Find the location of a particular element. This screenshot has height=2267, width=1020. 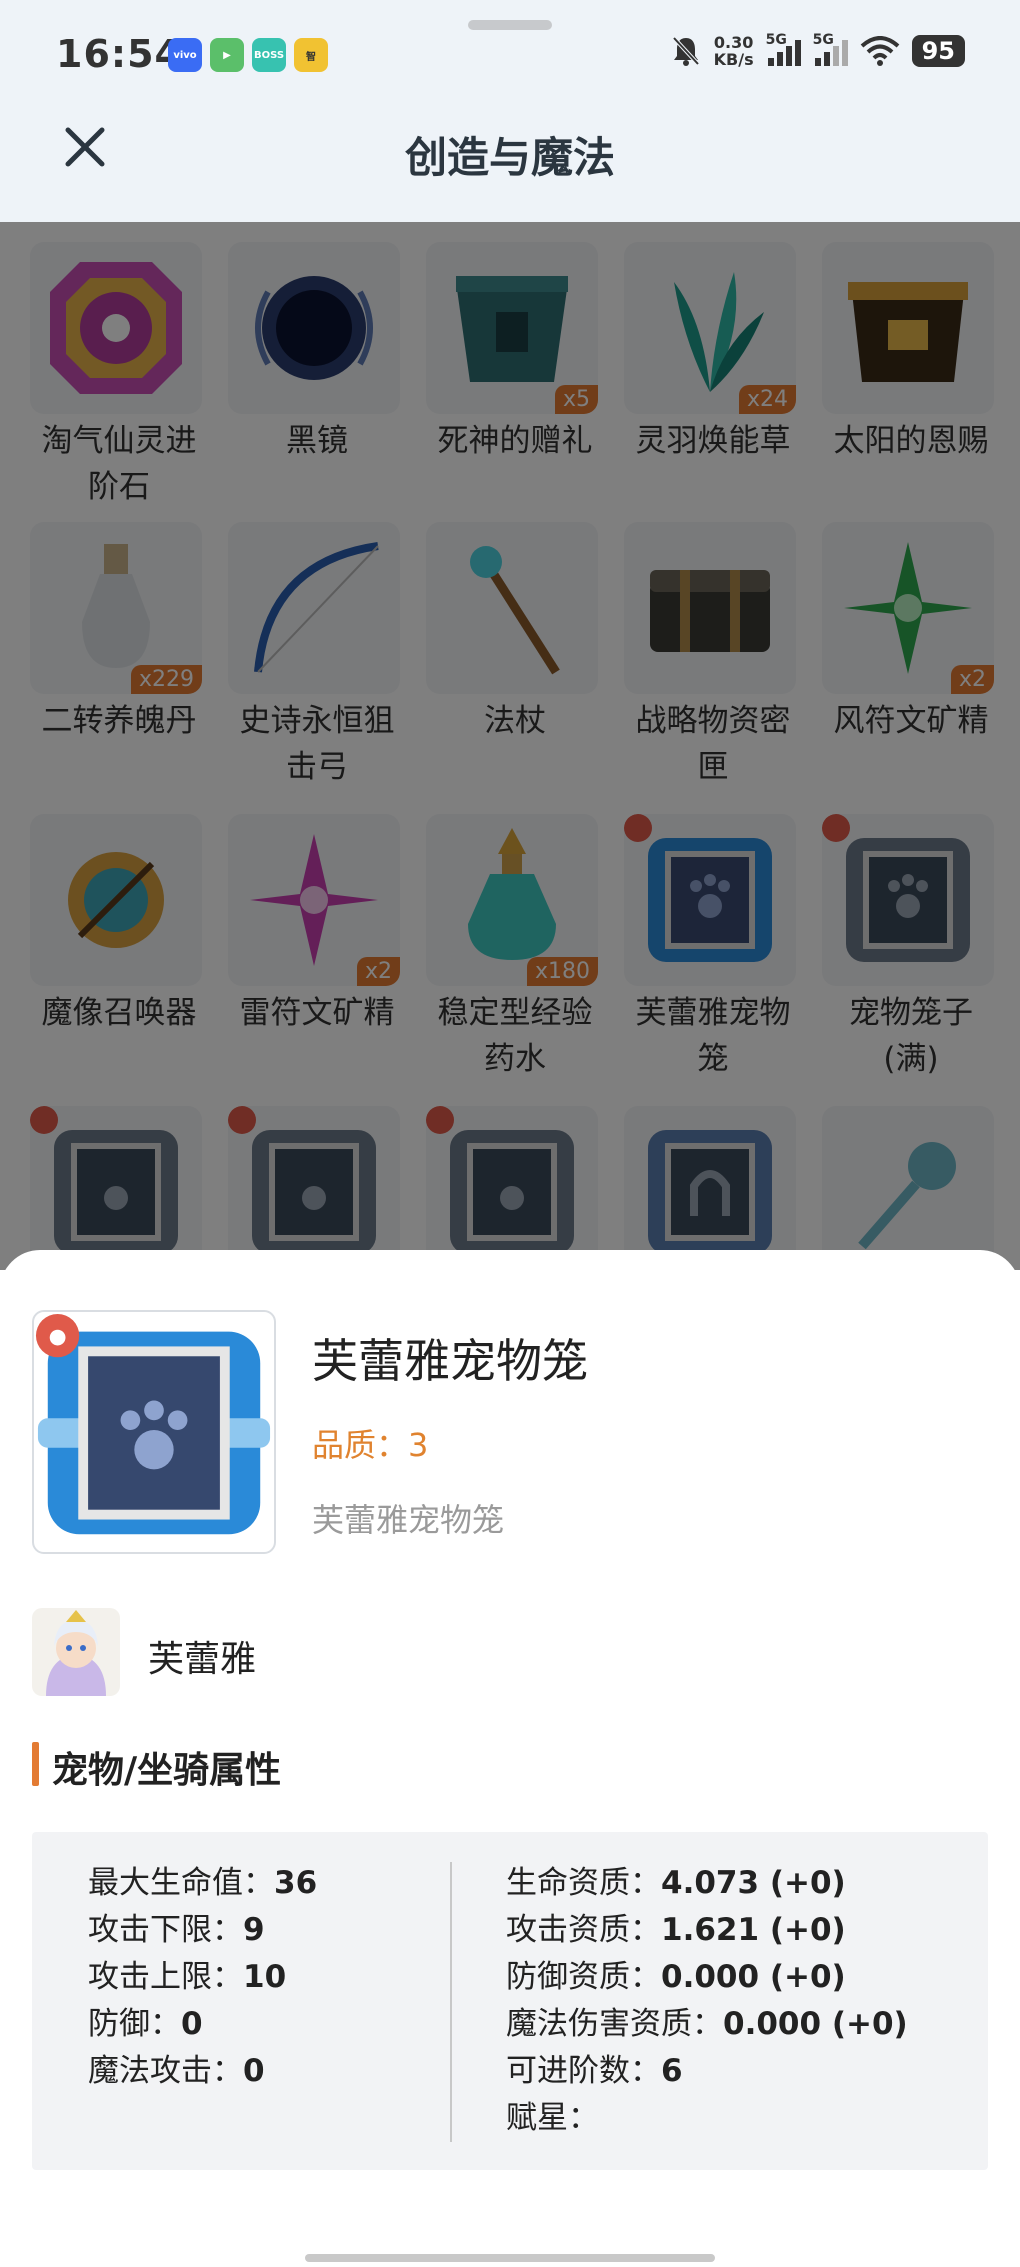

signal-sim1-icon: 5G is located at coordinates (783, 49).